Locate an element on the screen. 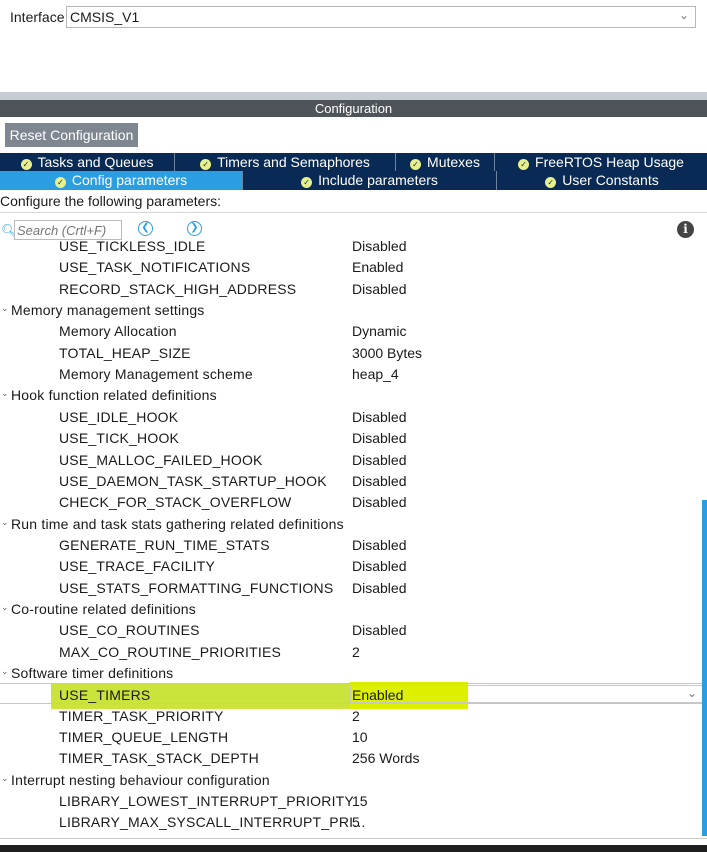 The width and height of the screenshot is (707, 852). parameter-row: USE_CO_ROUTINES Disabled is located at coordinates (353, 629).